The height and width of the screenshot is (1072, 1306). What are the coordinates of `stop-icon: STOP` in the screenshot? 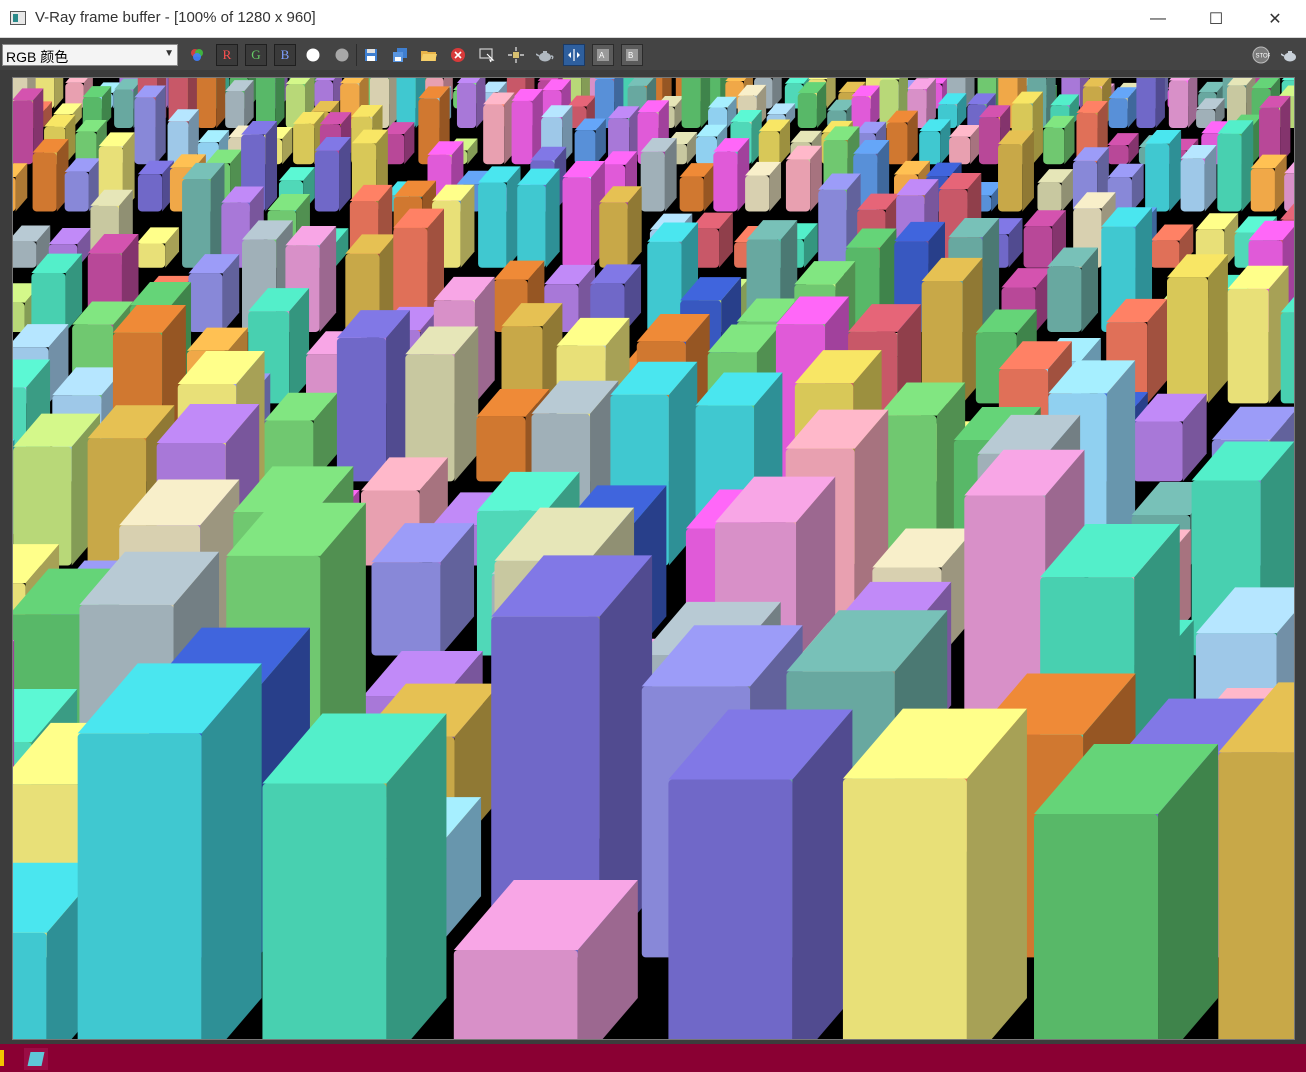 It's located at (1261, 55).